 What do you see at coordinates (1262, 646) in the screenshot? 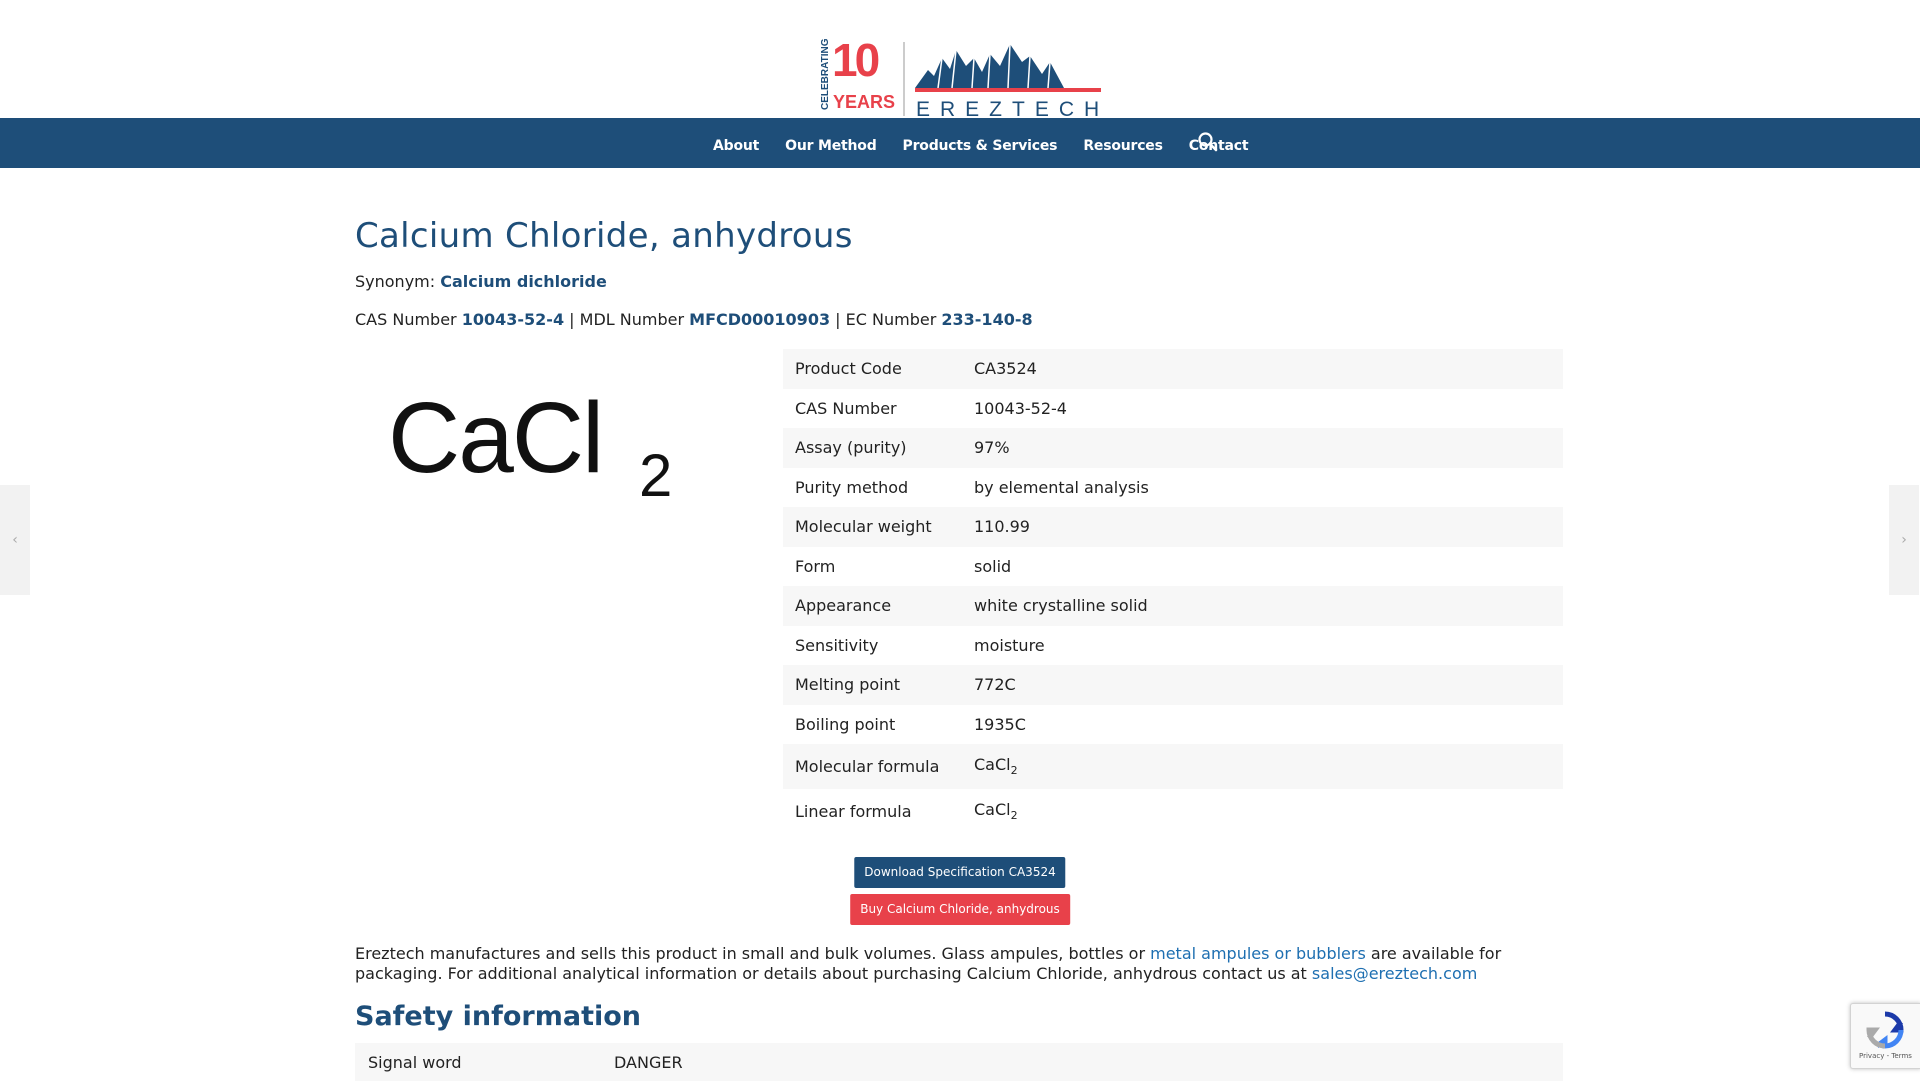
I see `spec-value: moisture` at bounding box center [1262, 646].